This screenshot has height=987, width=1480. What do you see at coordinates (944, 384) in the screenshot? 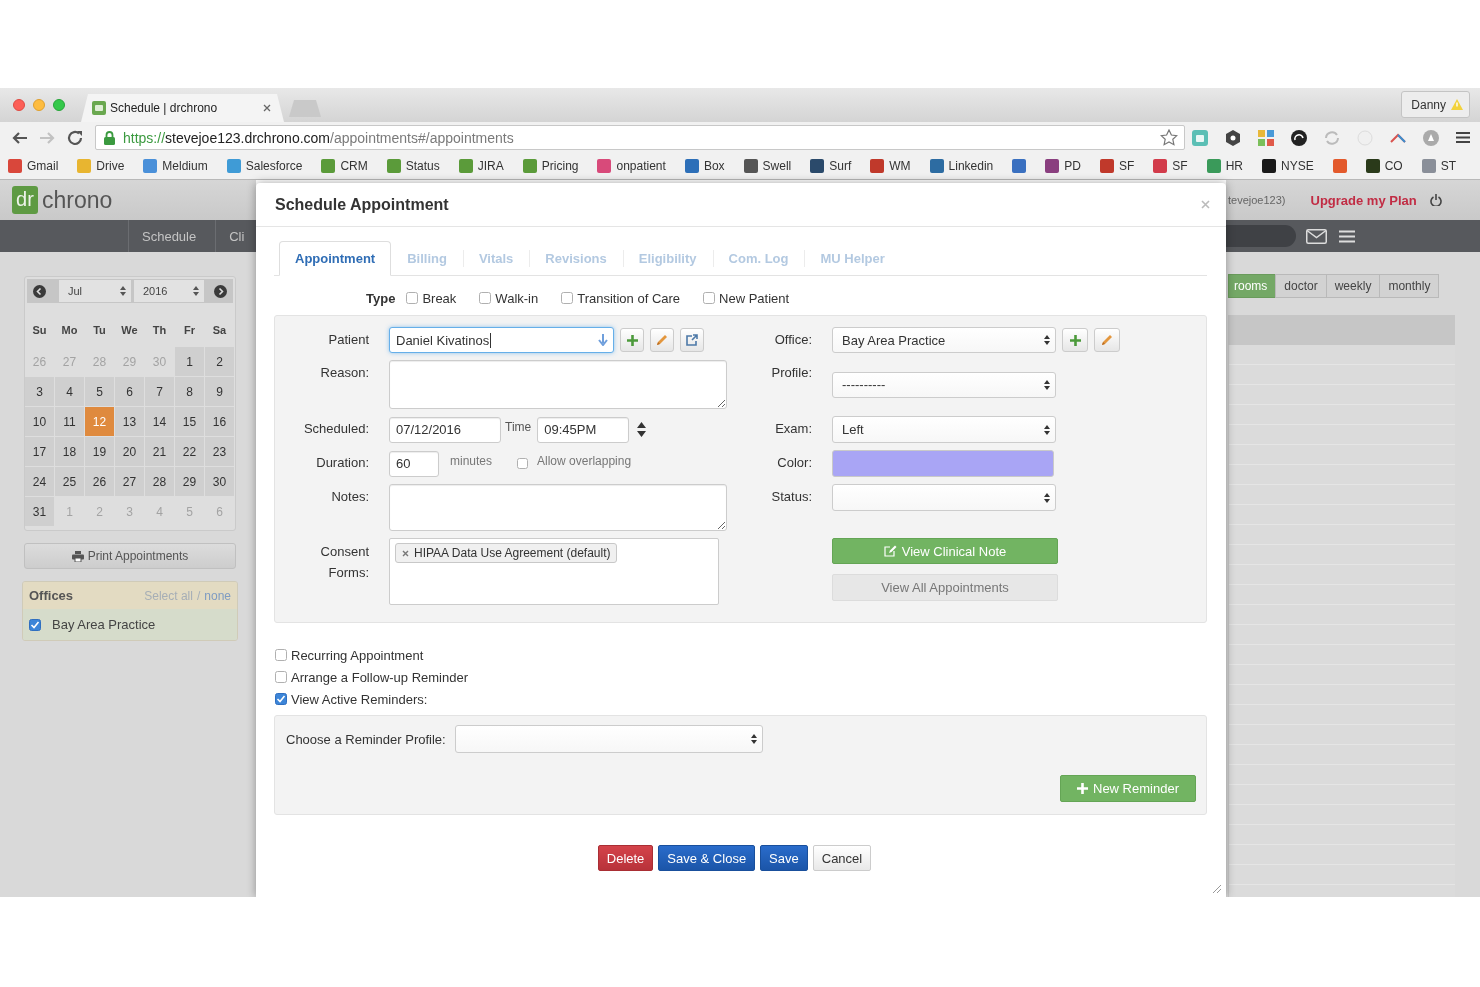
I see `profile-select: ----------` at bounding box center [944, 384].